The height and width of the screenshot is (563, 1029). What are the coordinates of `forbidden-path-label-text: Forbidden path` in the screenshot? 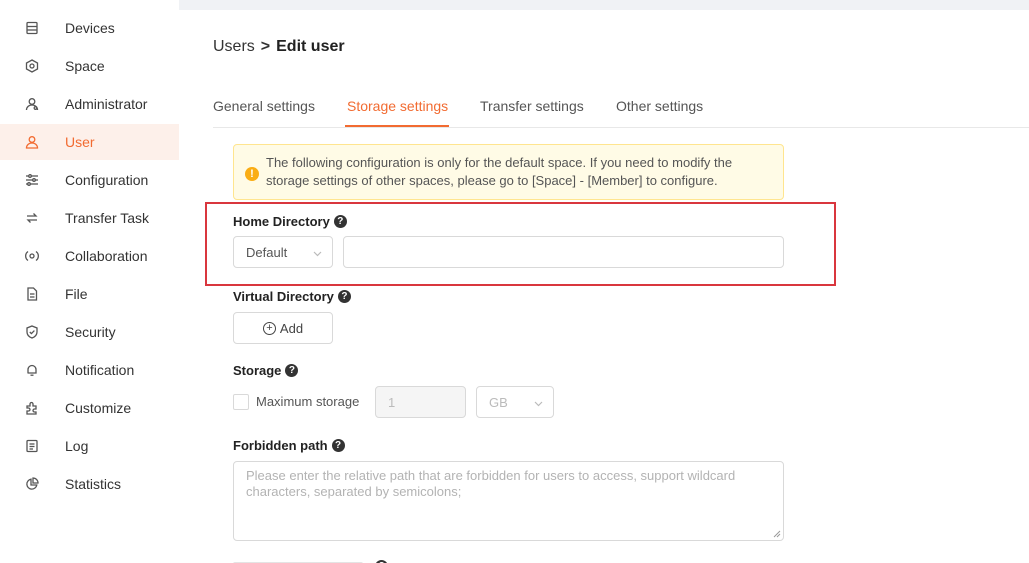 It's located at (280, 445).